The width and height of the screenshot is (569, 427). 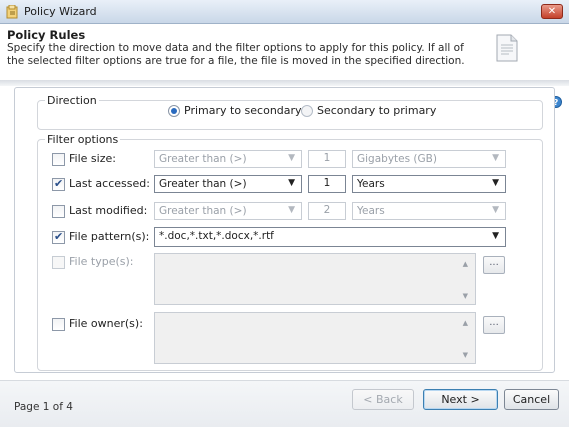 I want to click on file-size-checkbox, so click(x=58, y=159).